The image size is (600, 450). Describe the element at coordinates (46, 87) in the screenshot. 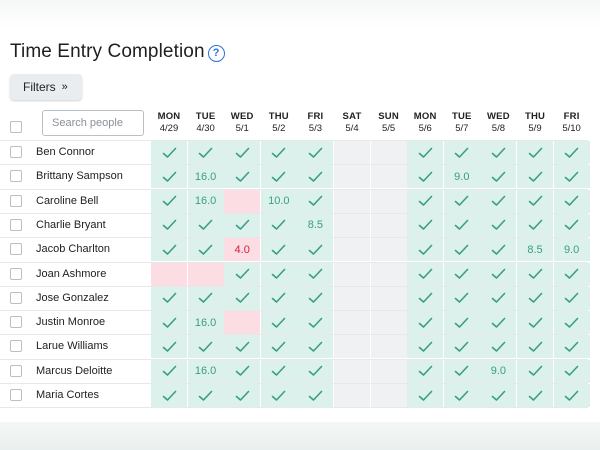

I see `filters-button: Filters »` at that location.